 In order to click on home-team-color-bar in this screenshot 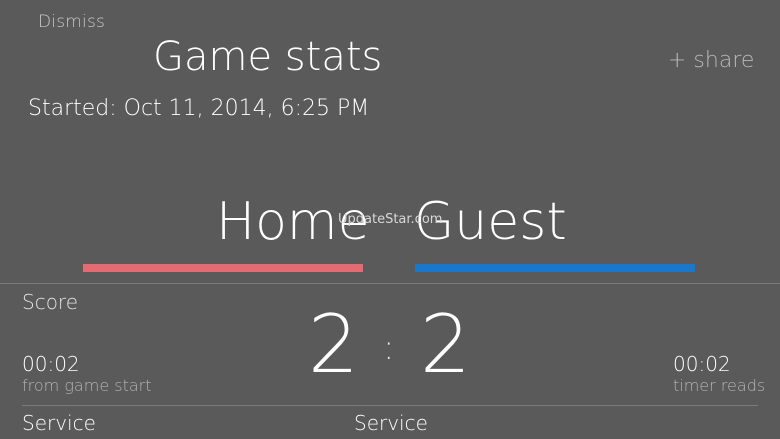, I will do `click(223, 268)`.